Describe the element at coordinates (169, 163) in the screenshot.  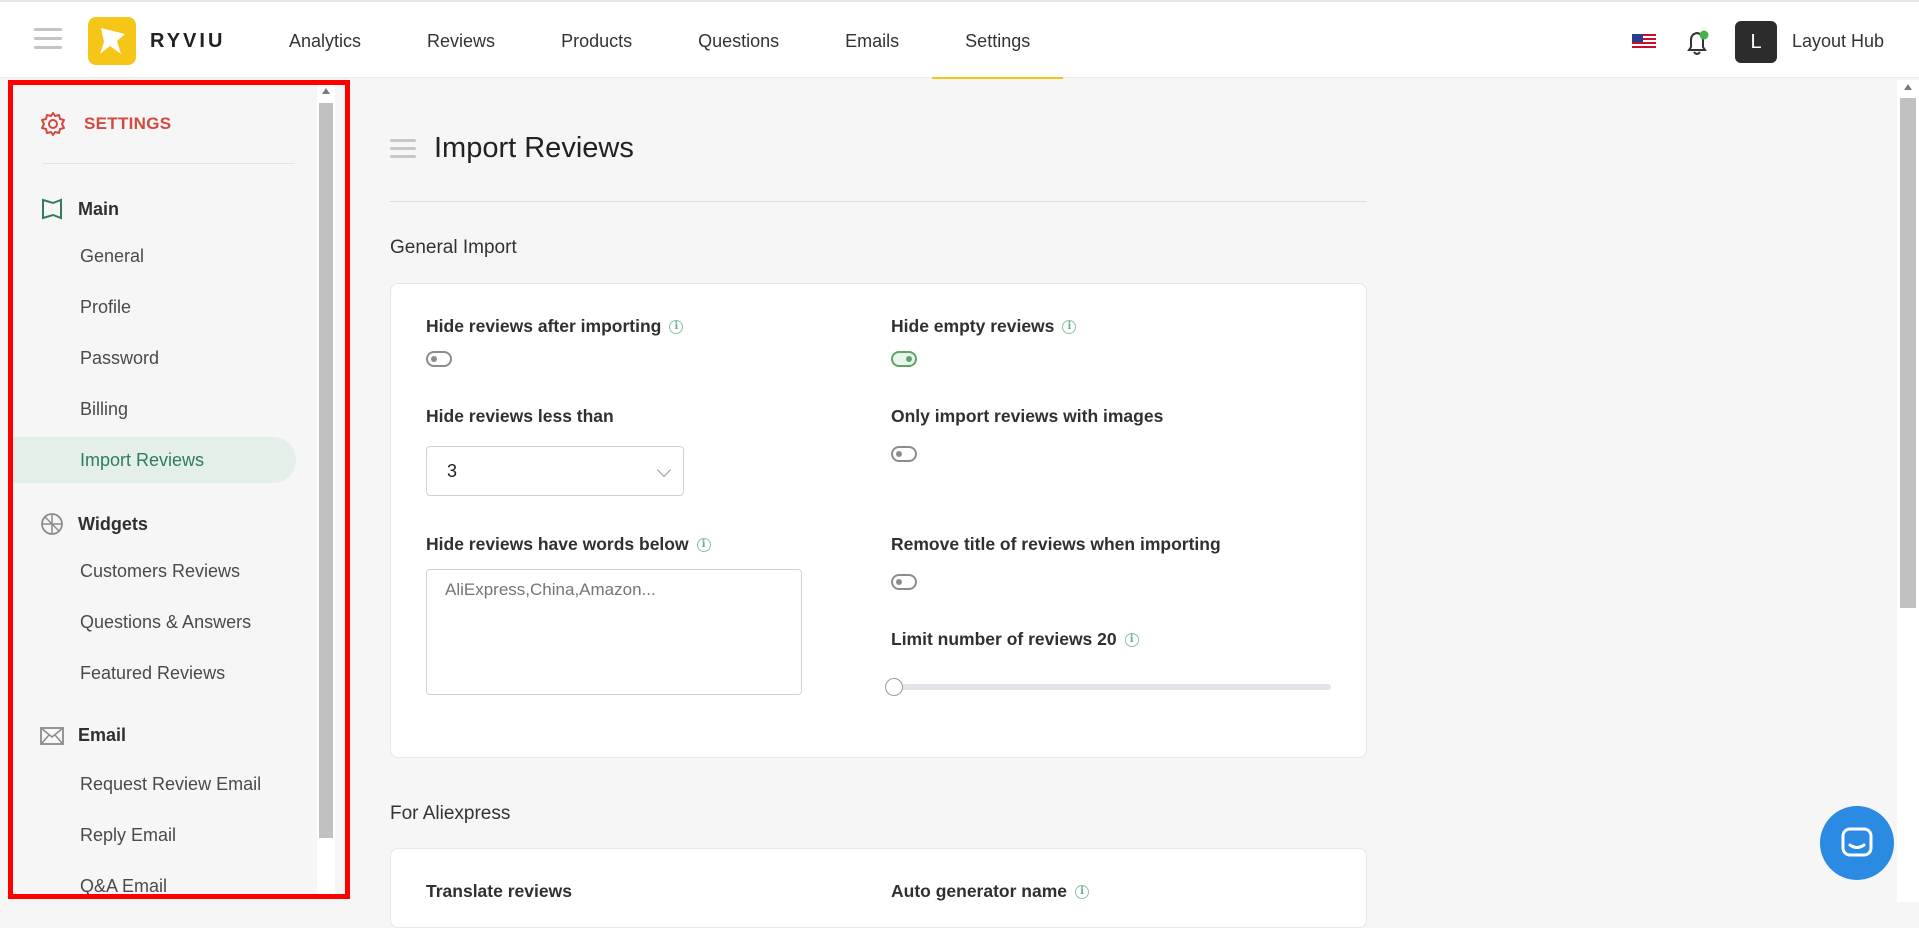
I see `sidebar-divider` at that location.